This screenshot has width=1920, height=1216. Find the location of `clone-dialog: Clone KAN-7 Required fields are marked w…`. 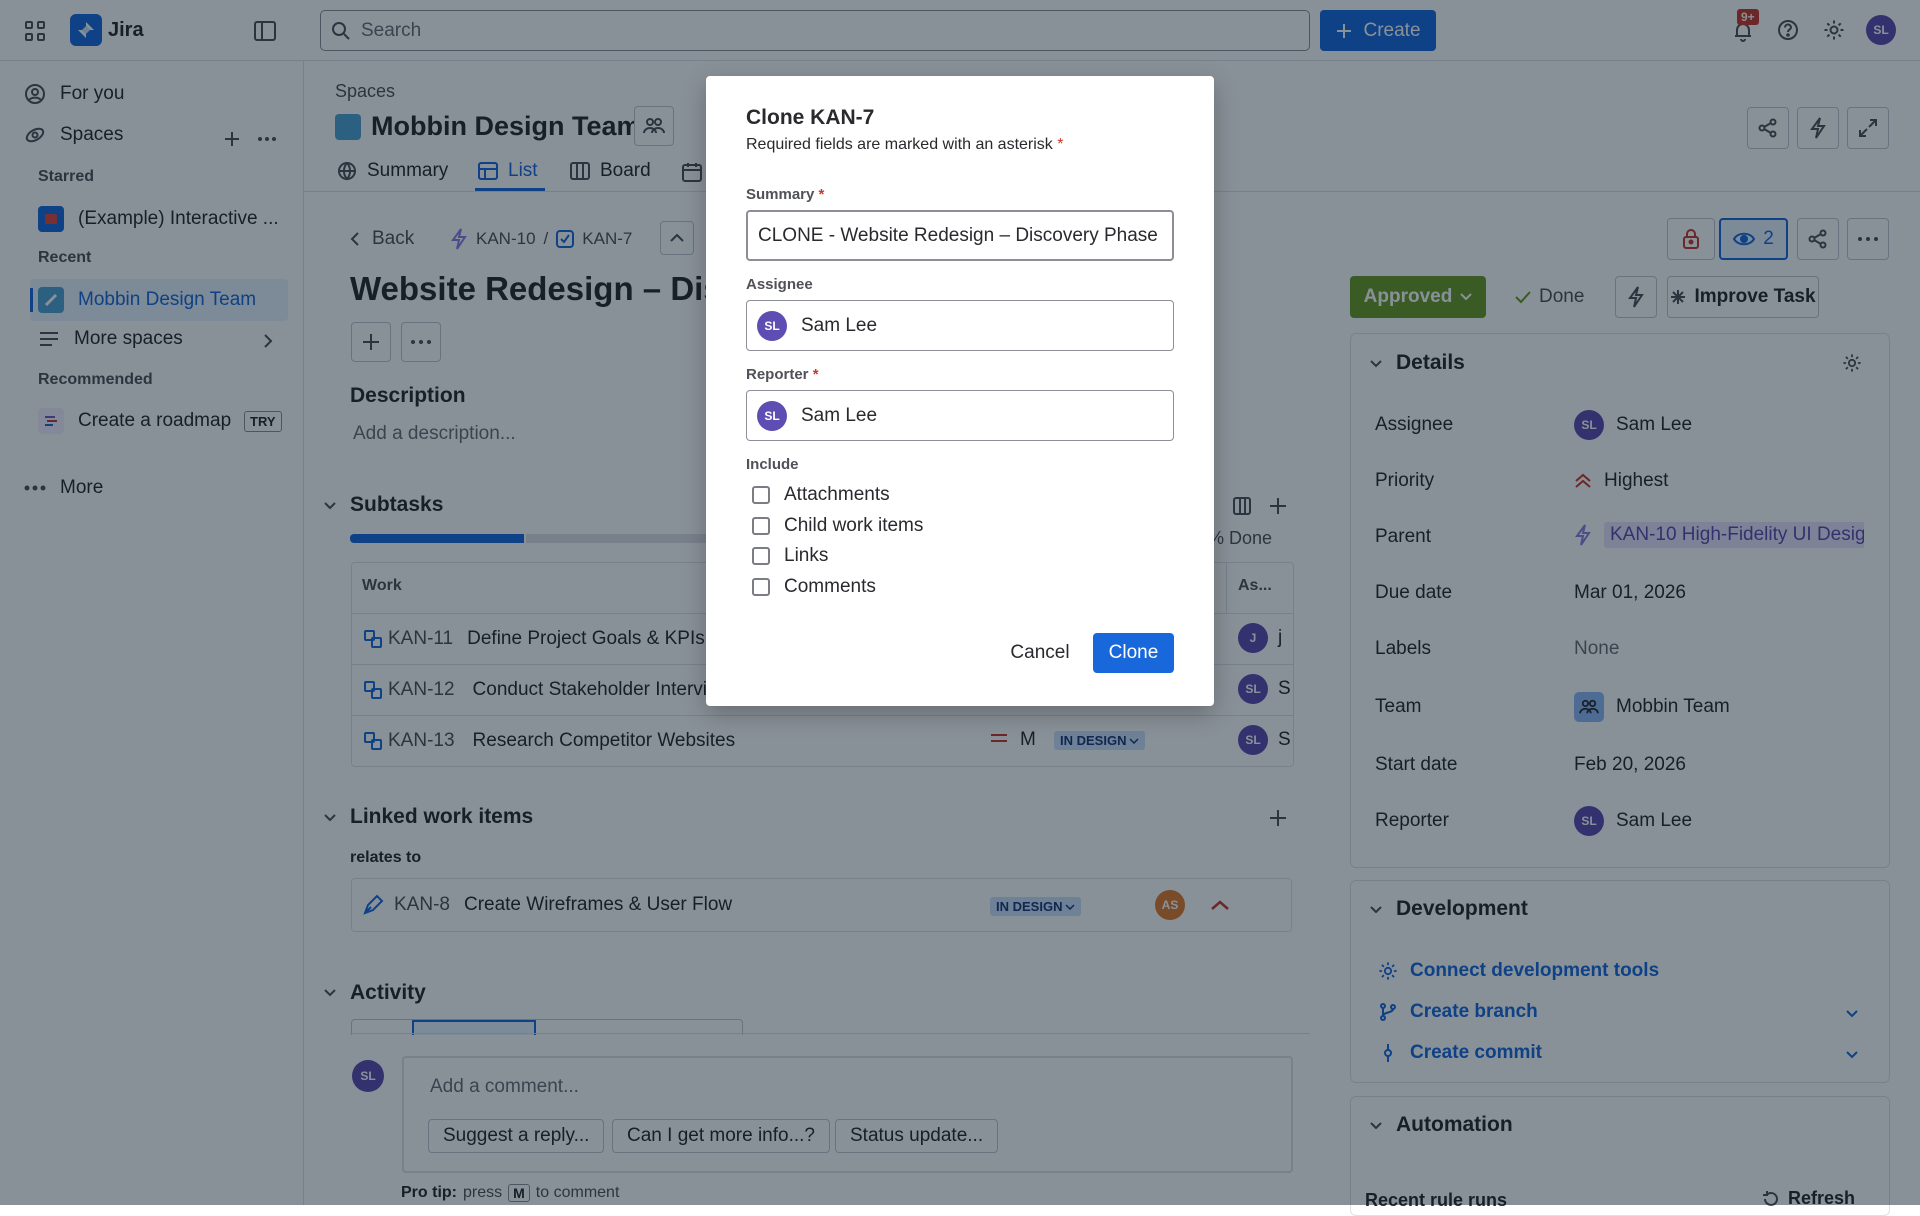

clone-dialog: Clone KAN-7 Required fields are marked w… is located at coordinates (960, 391).